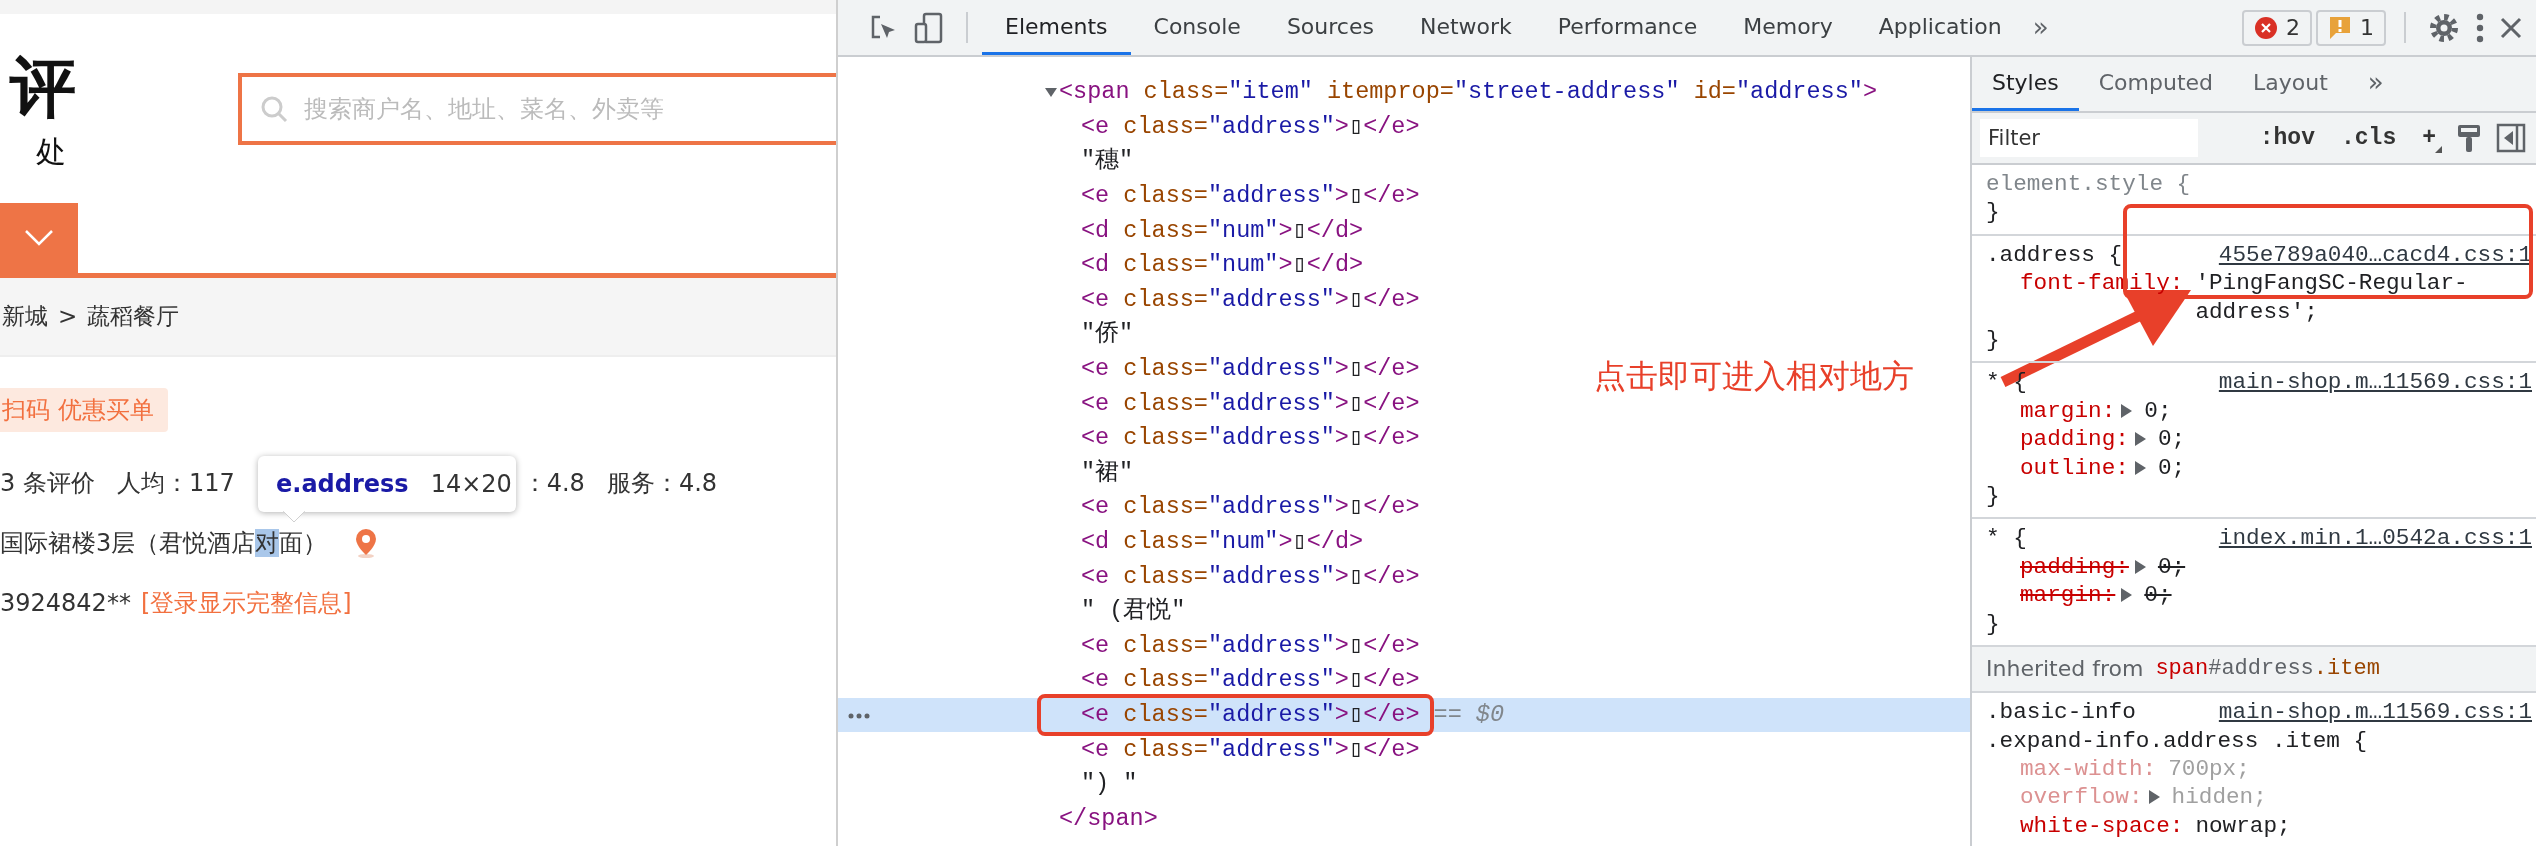 This screenshot has height=846, width=2536. What do you see at coordinates (2277, 27) in the screenshot?
I see `errors-counter: 2` at bounding box center [2277, 27].